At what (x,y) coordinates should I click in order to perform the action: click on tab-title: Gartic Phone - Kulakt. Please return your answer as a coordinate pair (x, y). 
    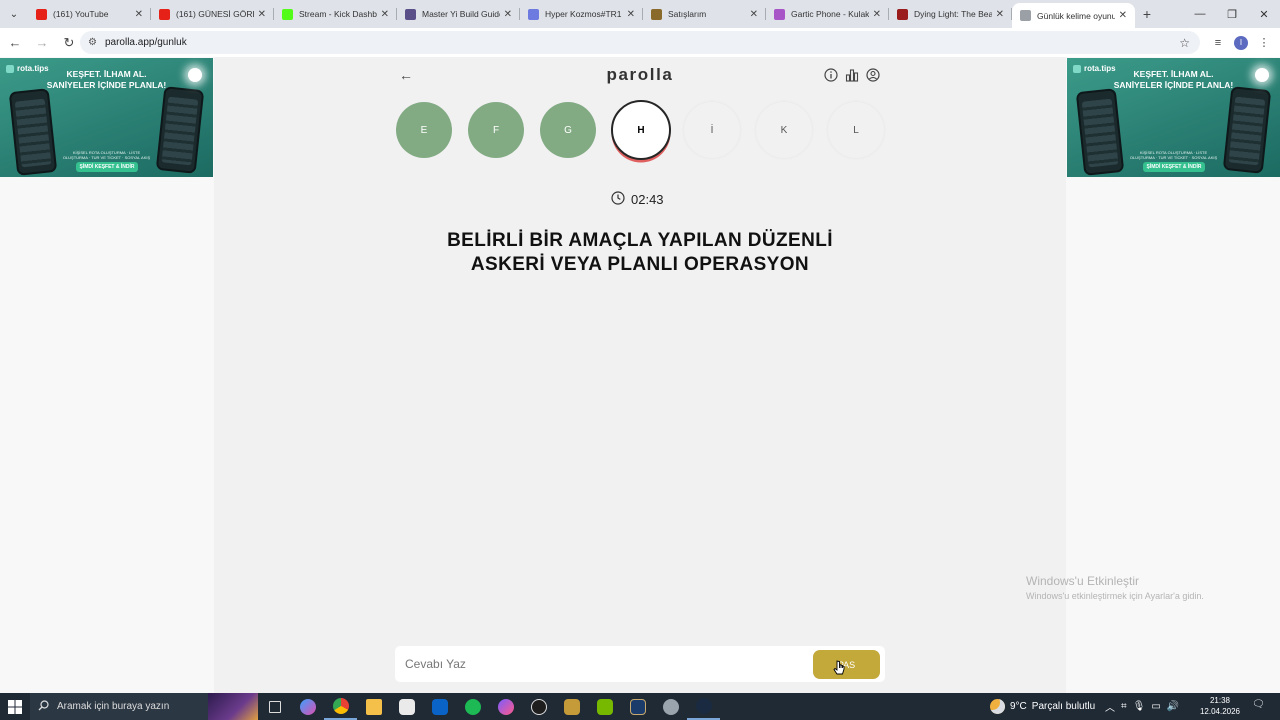
    Looking at the image, I should click on (830, 14).